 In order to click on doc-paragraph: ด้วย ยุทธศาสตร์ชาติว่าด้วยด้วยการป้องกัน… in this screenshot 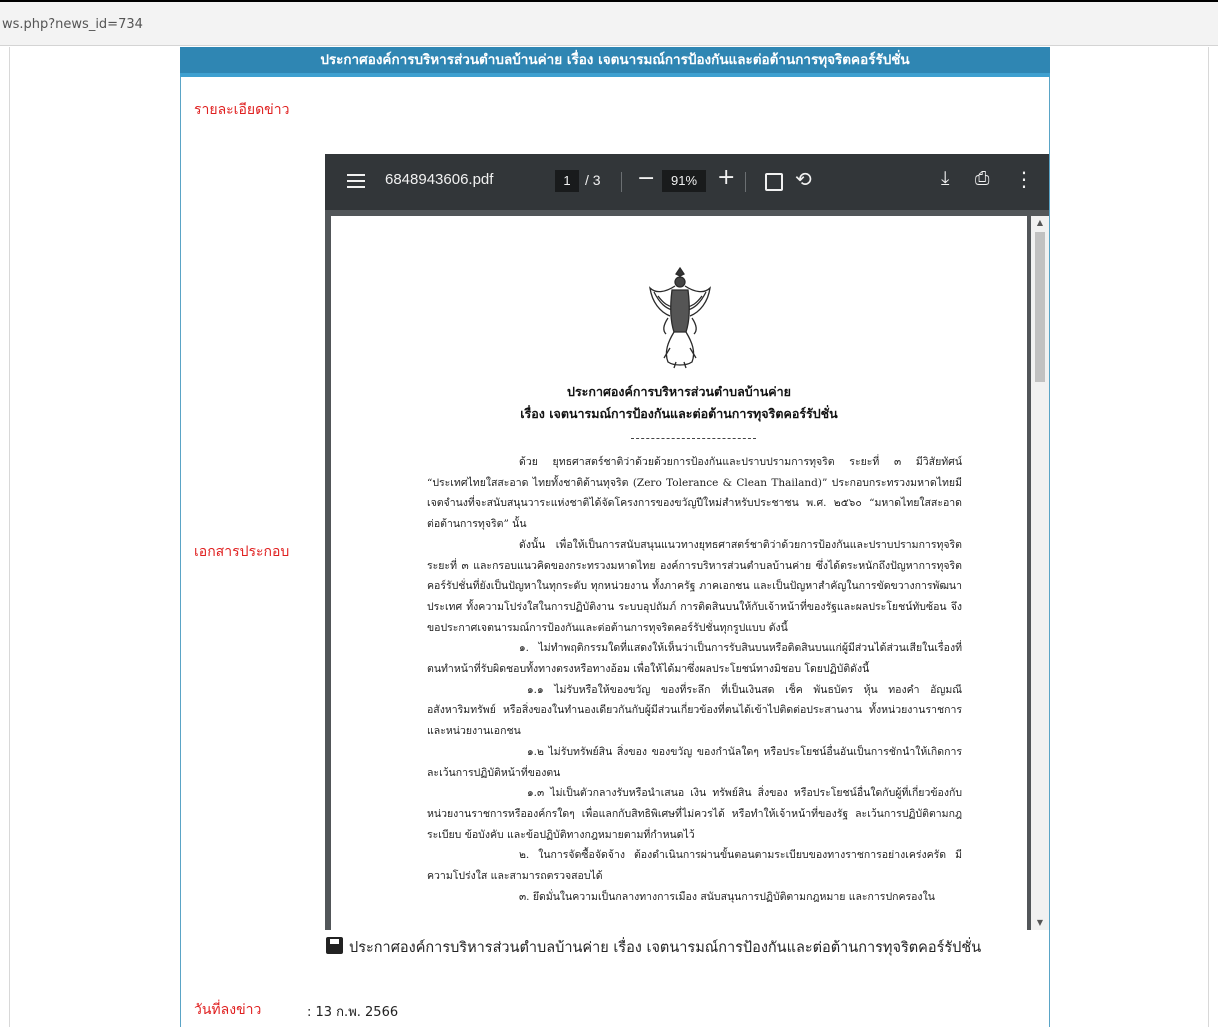, I will do `click(694, 493)`.